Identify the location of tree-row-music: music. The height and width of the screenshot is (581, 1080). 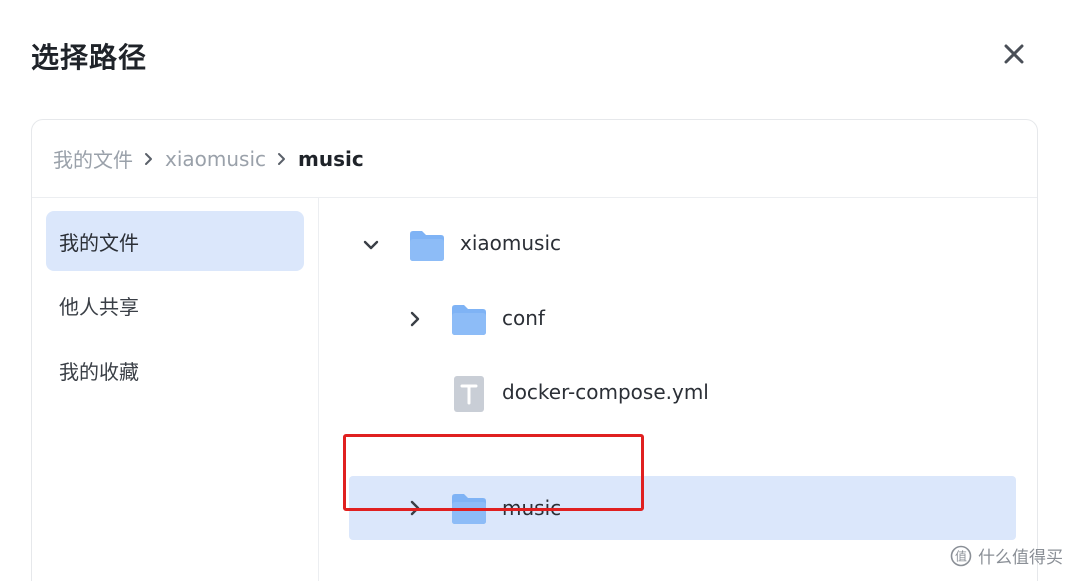
(682, 508).